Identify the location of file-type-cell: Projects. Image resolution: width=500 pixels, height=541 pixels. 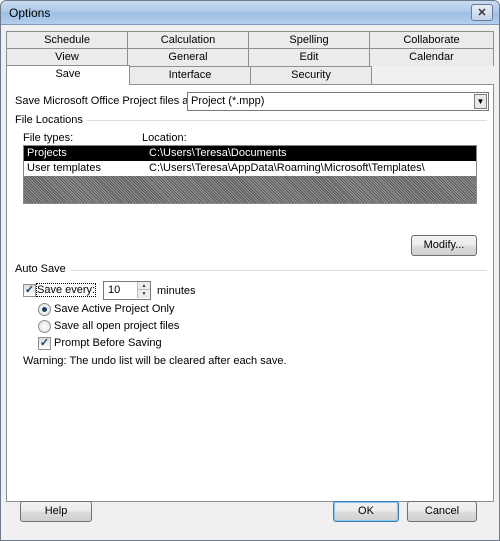
(47, 153).